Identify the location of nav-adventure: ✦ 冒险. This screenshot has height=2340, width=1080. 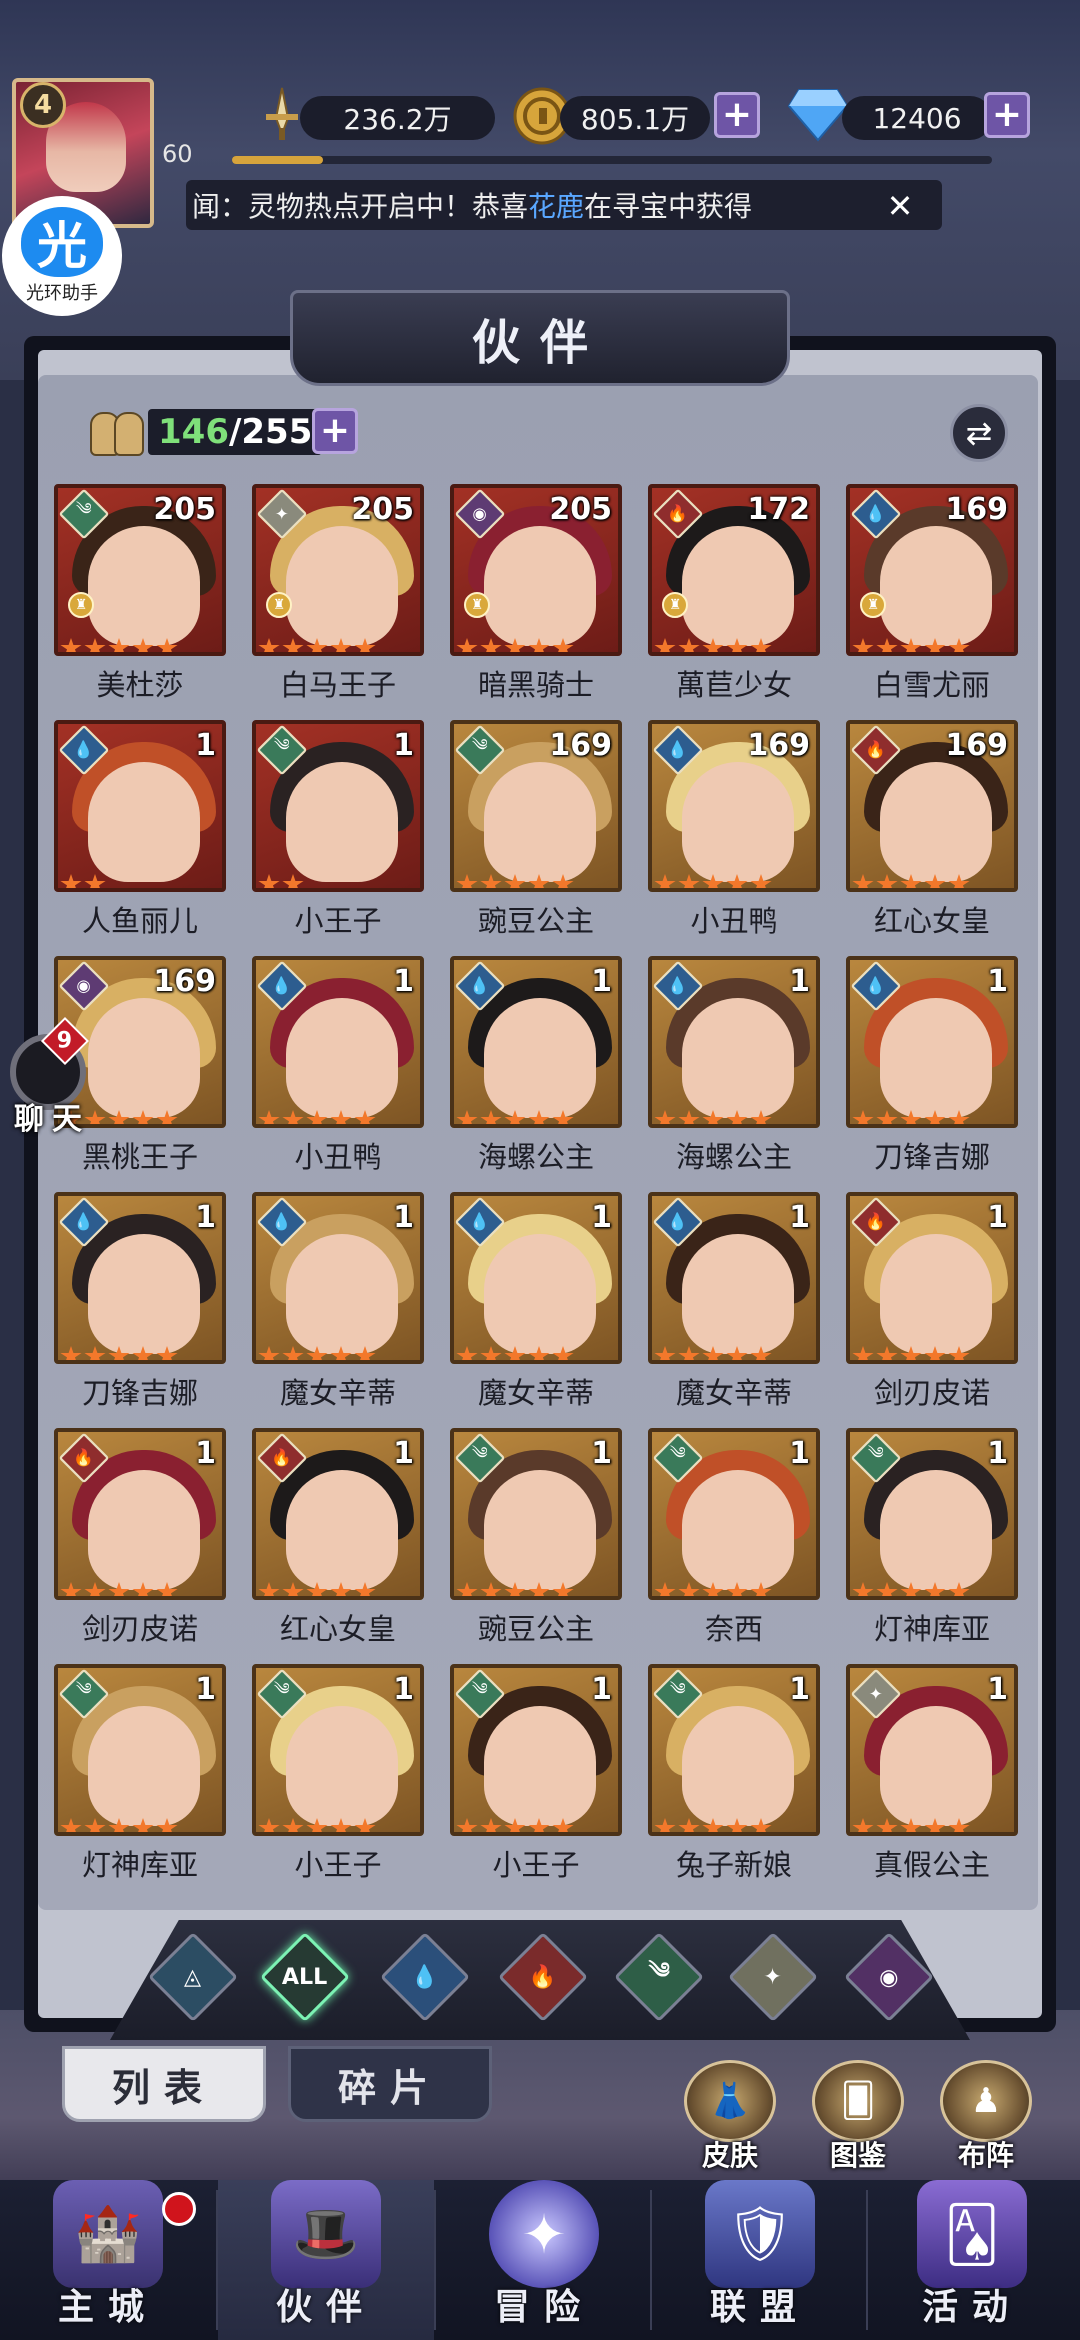
(544, 2260).